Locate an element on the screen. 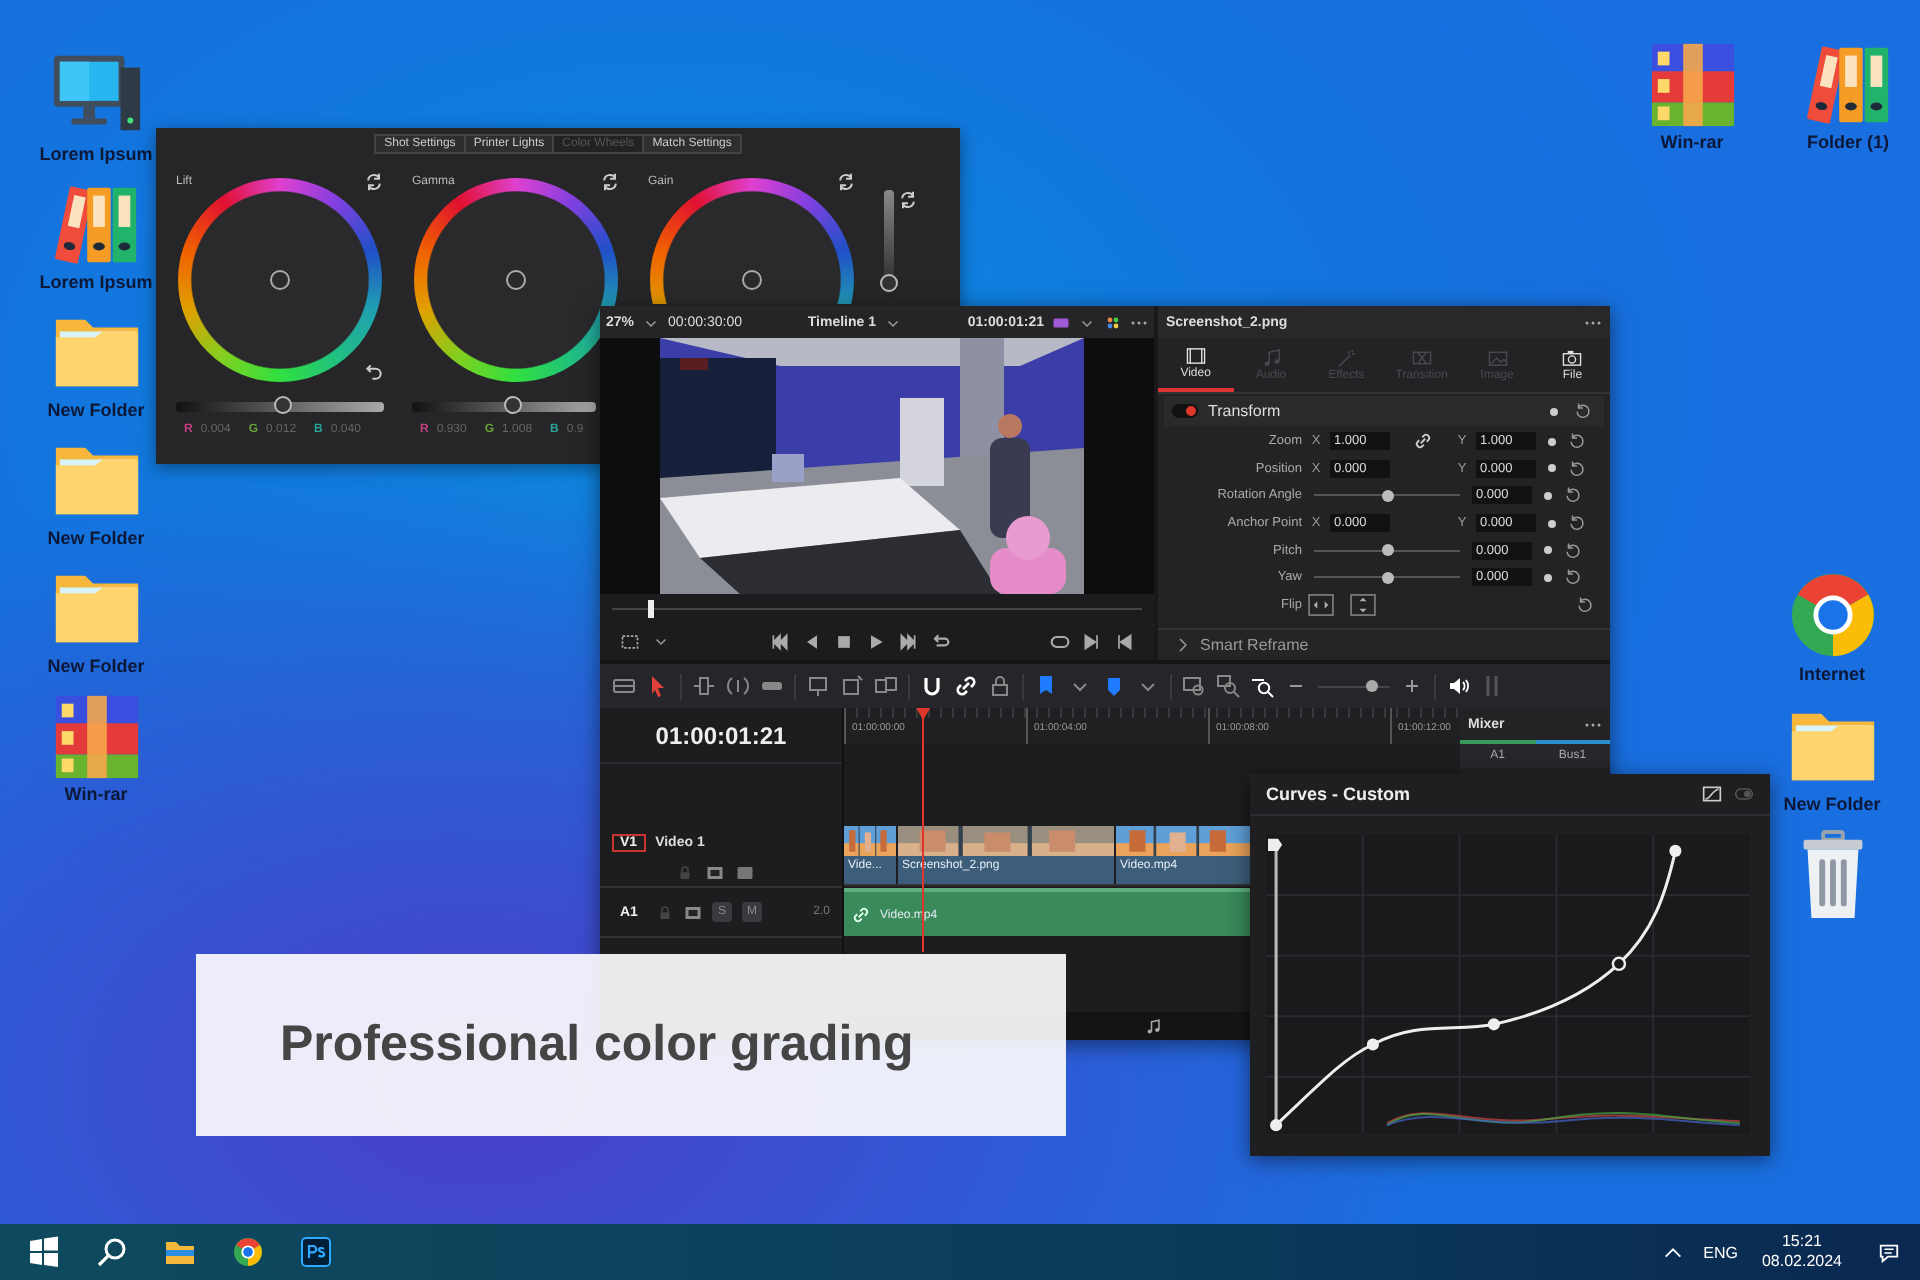  play-icon is located at coordinates (876, 641).